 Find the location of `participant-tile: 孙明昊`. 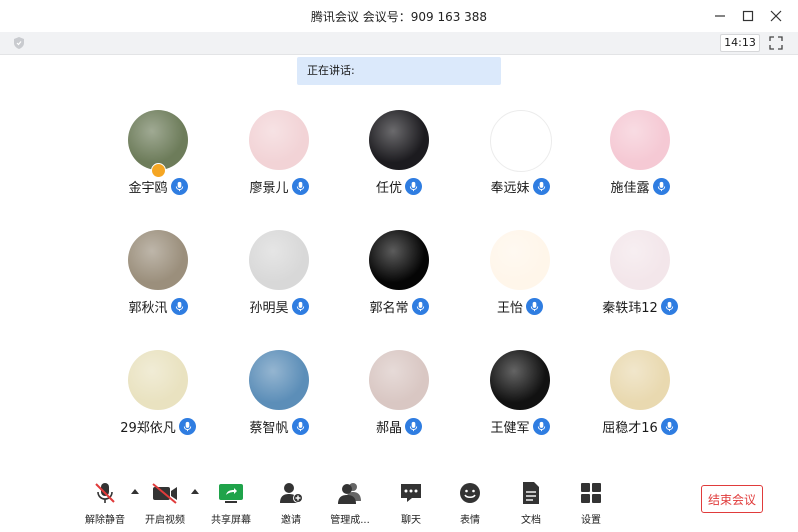

participant-tile: 孙明昊 is located at coordinates (279, 280).